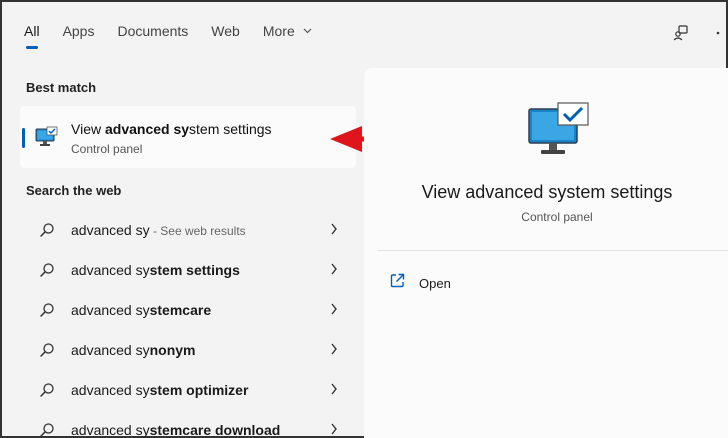 The image size is (728, 438). I want to click on web-result-text: advanced synonym, so click(133, 350).